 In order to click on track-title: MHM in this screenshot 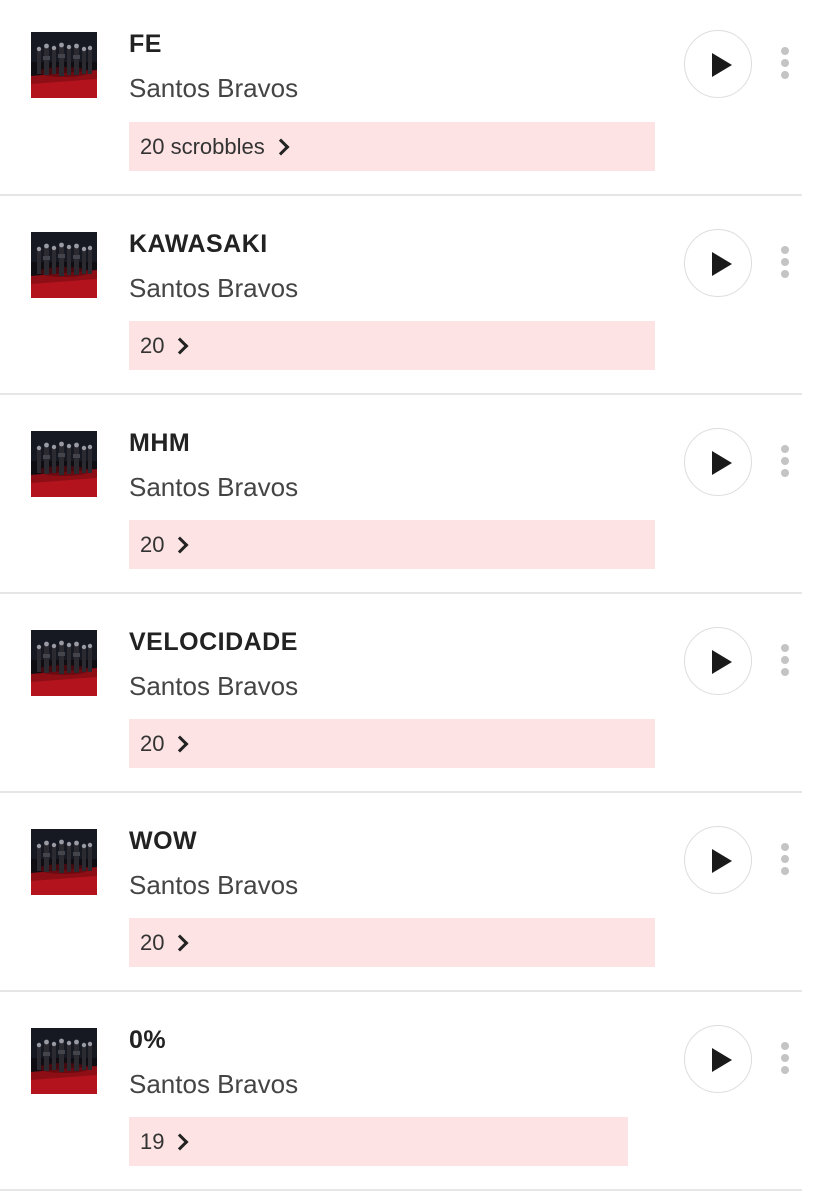, I will do `click(159, 443)`.